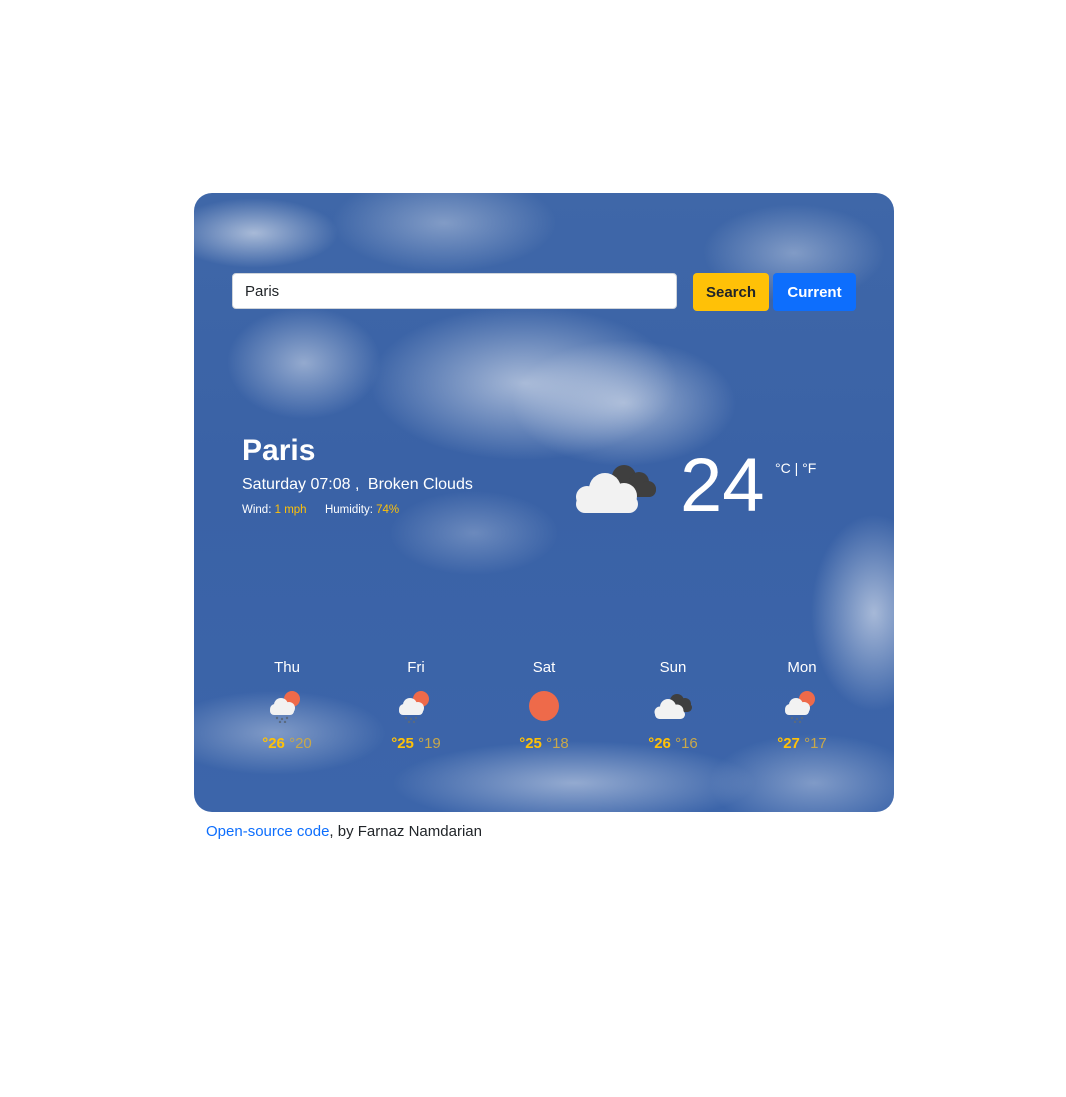  What do you see at coordinates (802, 744) in the screenshot?
I see `forecast-temps: °27 °17` at bounding box center [802, 744].